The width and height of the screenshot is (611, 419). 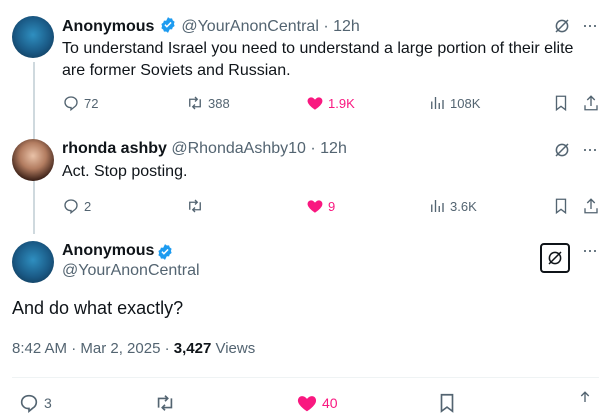 I want to click on views-count: 3.6K, so click(x=463, y=206).